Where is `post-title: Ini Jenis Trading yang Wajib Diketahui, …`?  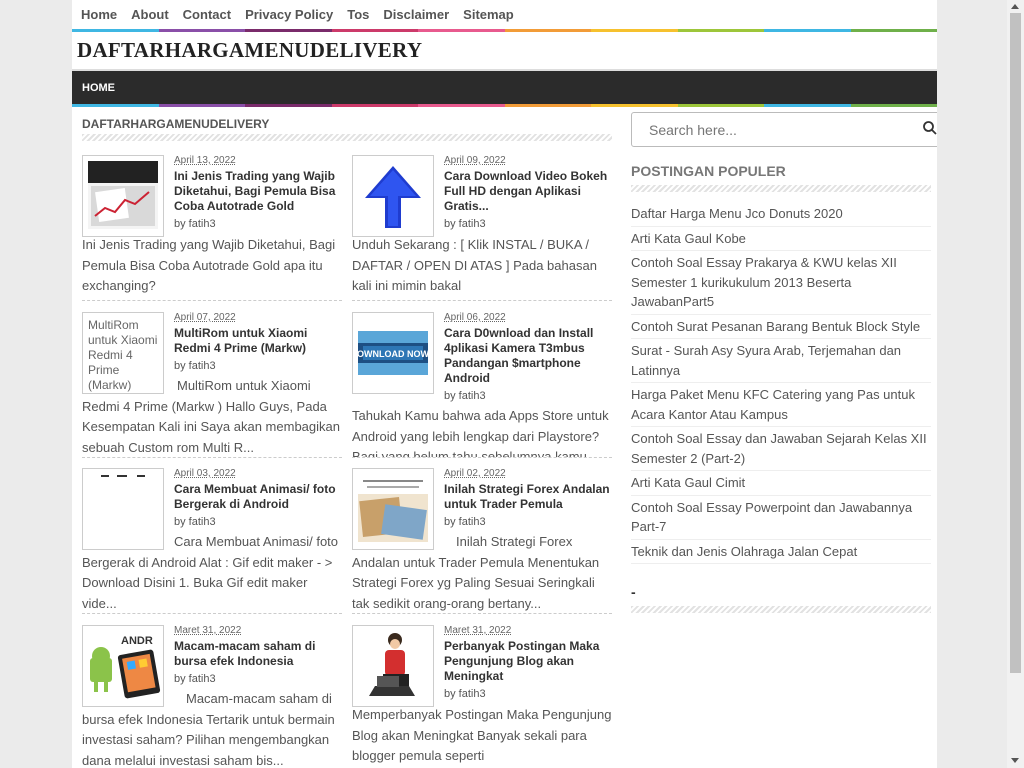
post-title: Ini Jenis Trading yang Wajib Diketahui, … is located at coordinates (258, 191).